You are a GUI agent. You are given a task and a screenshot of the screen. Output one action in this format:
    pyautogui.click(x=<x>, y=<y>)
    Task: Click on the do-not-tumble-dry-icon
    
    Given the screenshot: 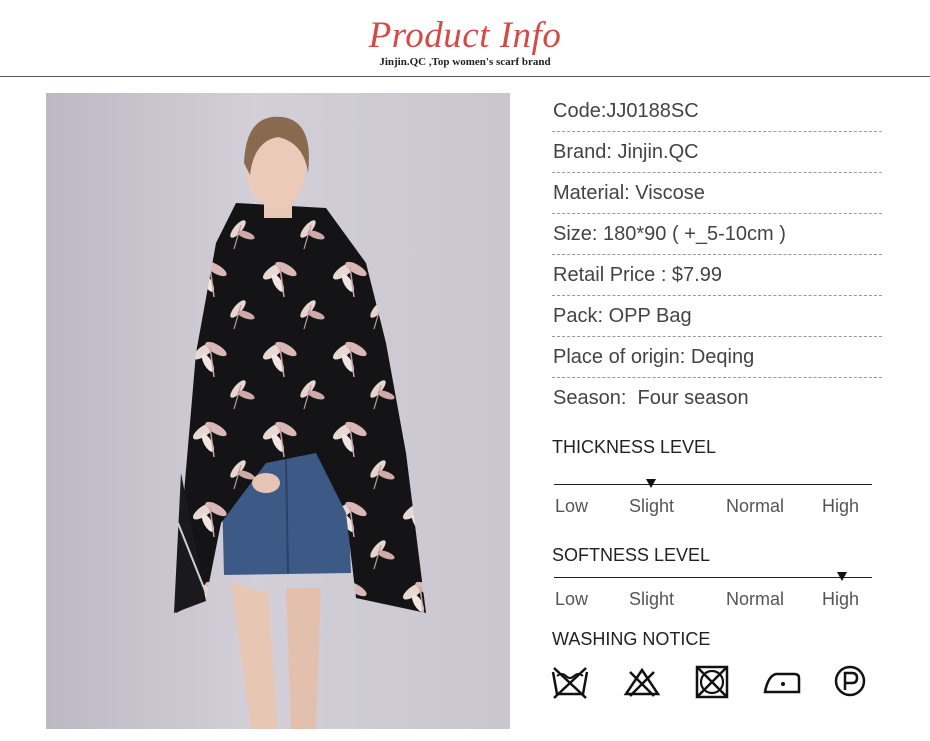 What is the action you would take?
    pyautogui.click(x=712, y=682)
    